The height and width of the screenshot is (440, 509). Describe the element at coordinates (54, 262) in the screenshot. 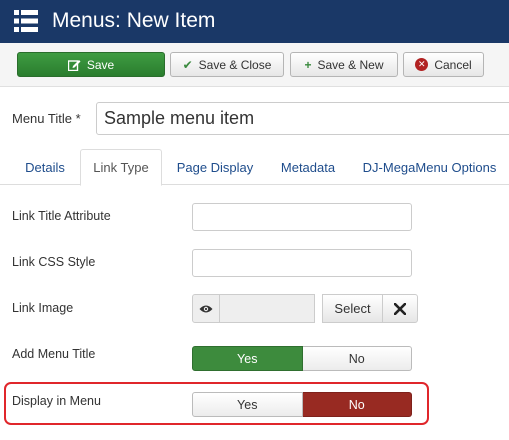

I see `link-css-style-label: Link CSS Style` at that location.